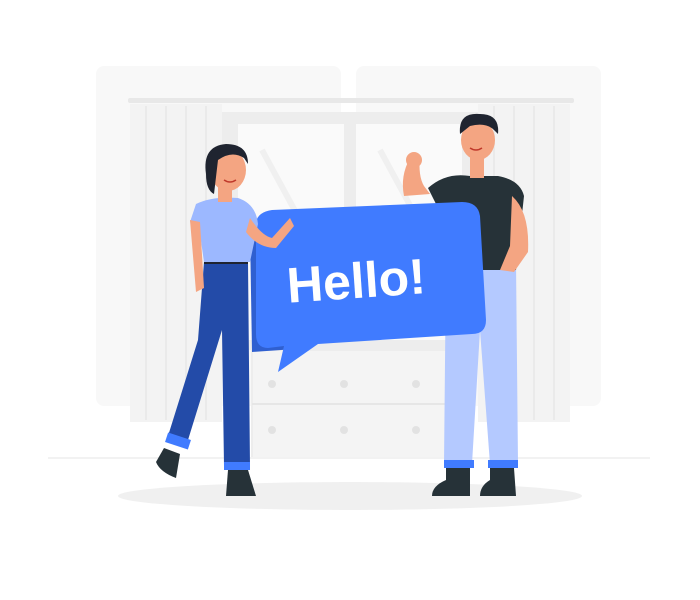  What do you see at coordinates (459, 464) in the screenshot?
I see `man-cuff-left` at bounding box center [459, 464].